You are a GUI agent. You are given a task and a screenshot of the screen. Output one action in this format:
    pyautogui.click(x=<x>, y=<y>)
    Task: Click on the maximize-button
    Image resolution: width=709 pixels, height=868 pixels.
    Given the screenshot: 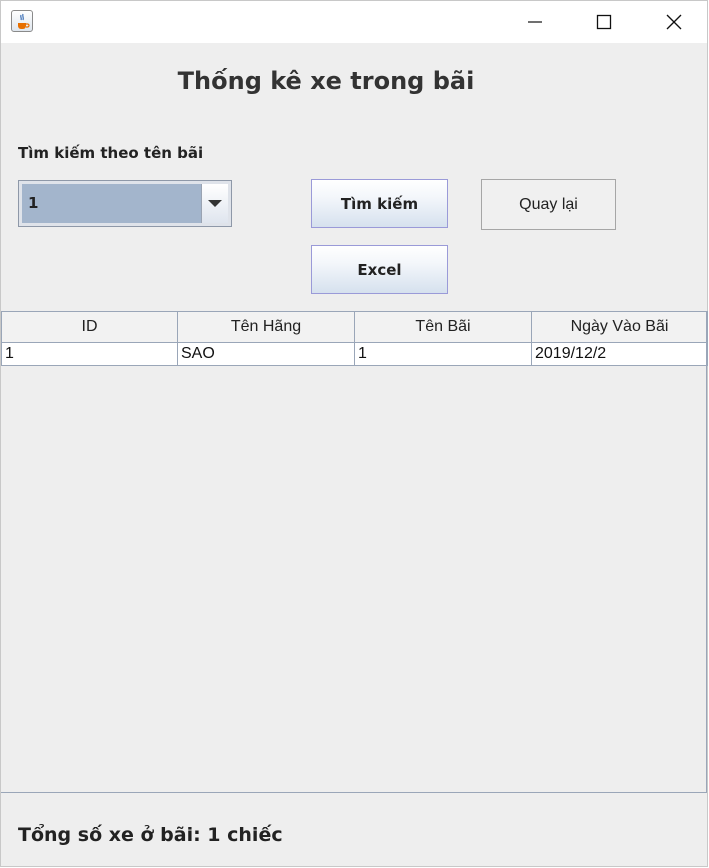 What is the action you would take?
    pyautogui.click(x=604, y=22)
    